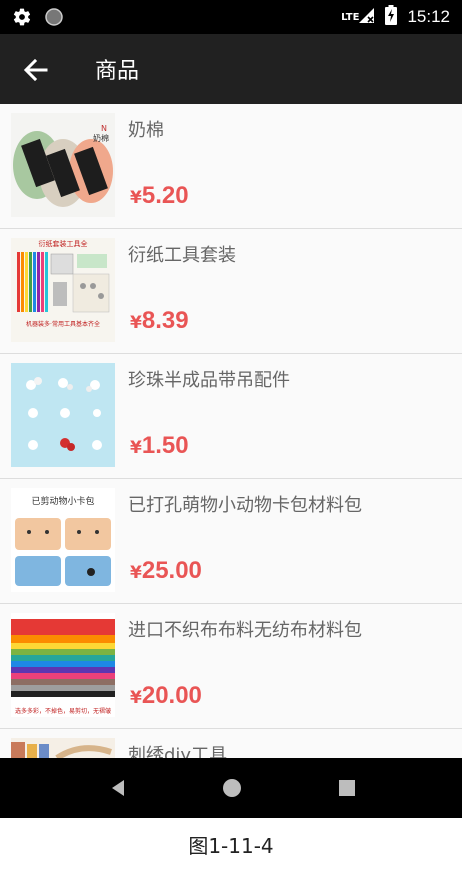  Describe the element at coordinates (171, 695) in the screenshot. I see `price-value: 20.00` at that location.